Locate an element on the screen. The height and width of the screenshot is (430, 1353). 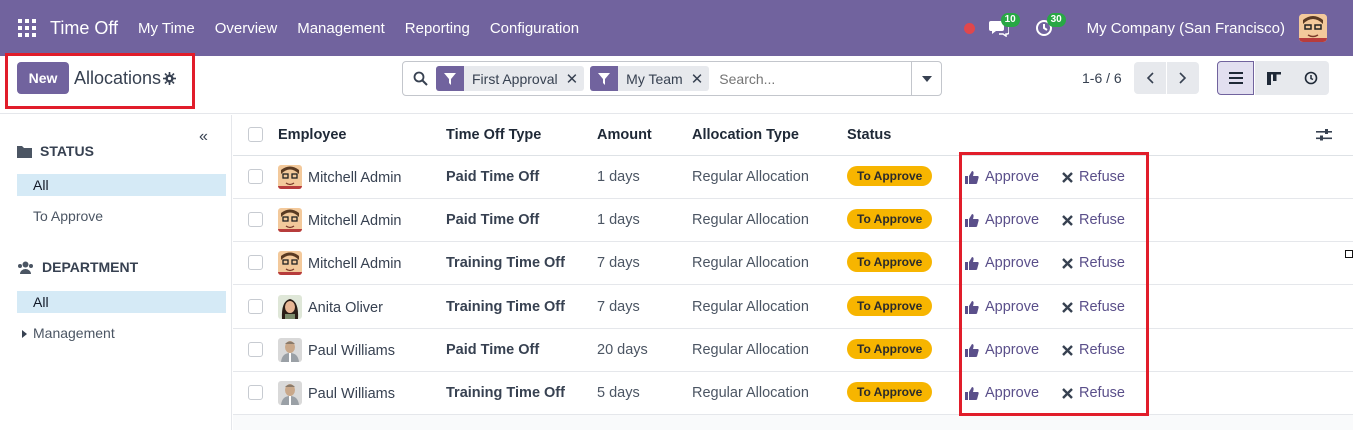
activity-view-button is located at coordinates (1310, 78).